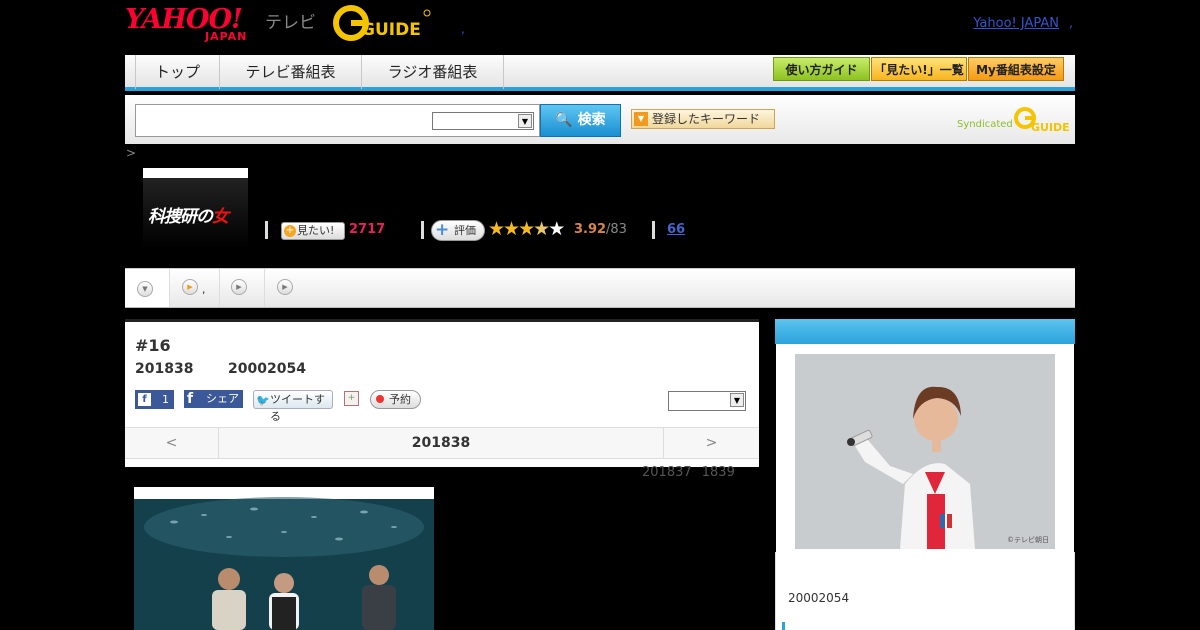 Image resolution: width=1200 pixels, height=630 pixels. Describe the element at coordinates (177, 72) in the screenshot. I see `tab-top: トップ` at that location.